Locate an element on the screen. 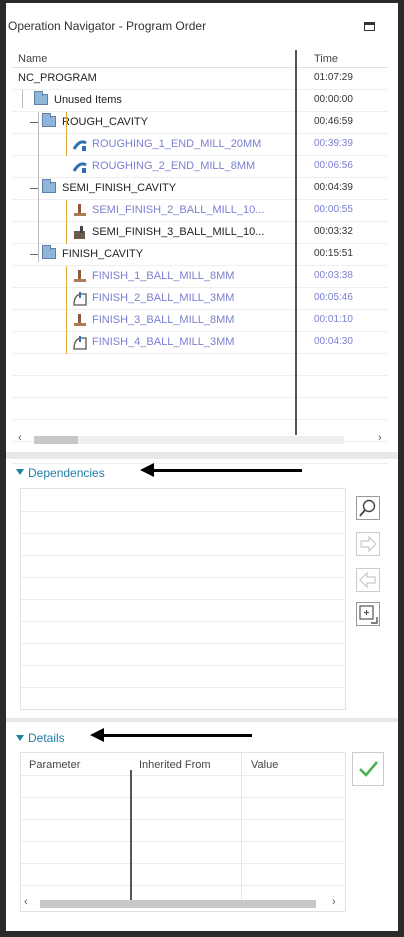  tree-row-label: FINISH_1_BALL_MILL_8MM is located at coordinates (163, 276).